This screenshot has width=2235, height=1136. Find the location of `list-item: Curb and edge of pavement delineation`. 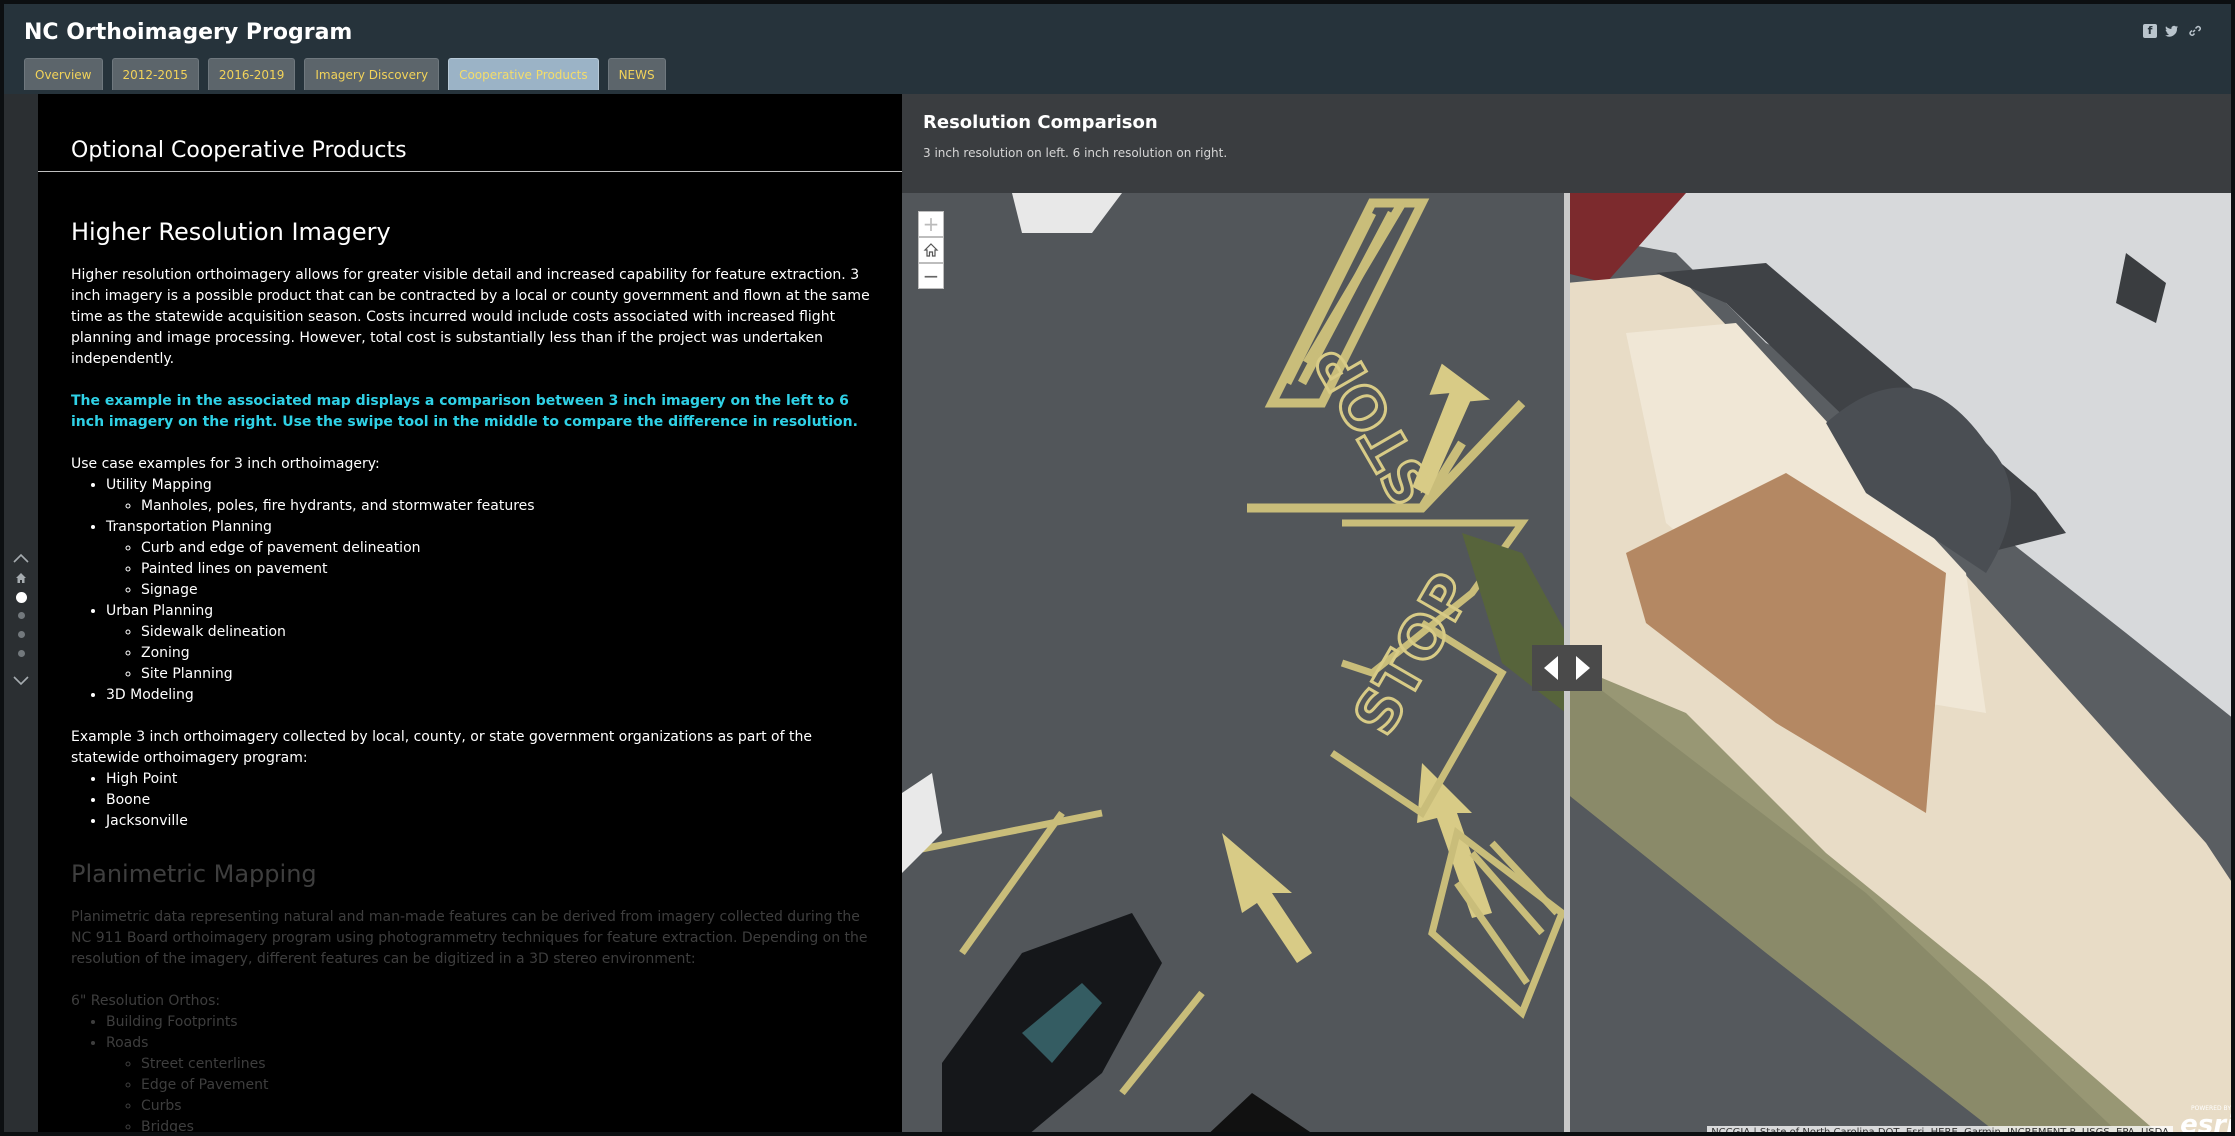

list-item: Curb and edge of pavement delineation is located at coordinates (511, 548).